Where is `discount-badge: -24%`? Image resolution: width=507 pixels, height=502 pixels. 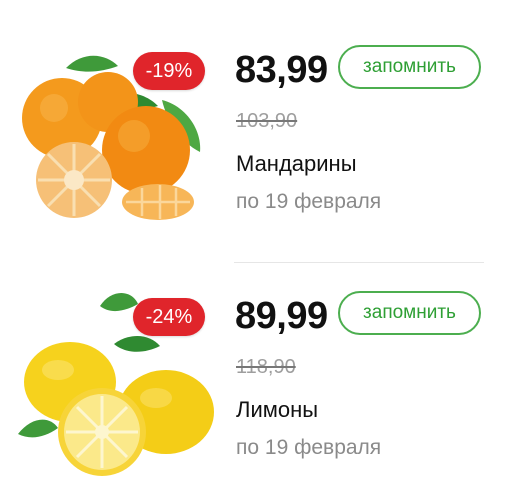 discount-badge: -24% is located at coordinates (169, 317).